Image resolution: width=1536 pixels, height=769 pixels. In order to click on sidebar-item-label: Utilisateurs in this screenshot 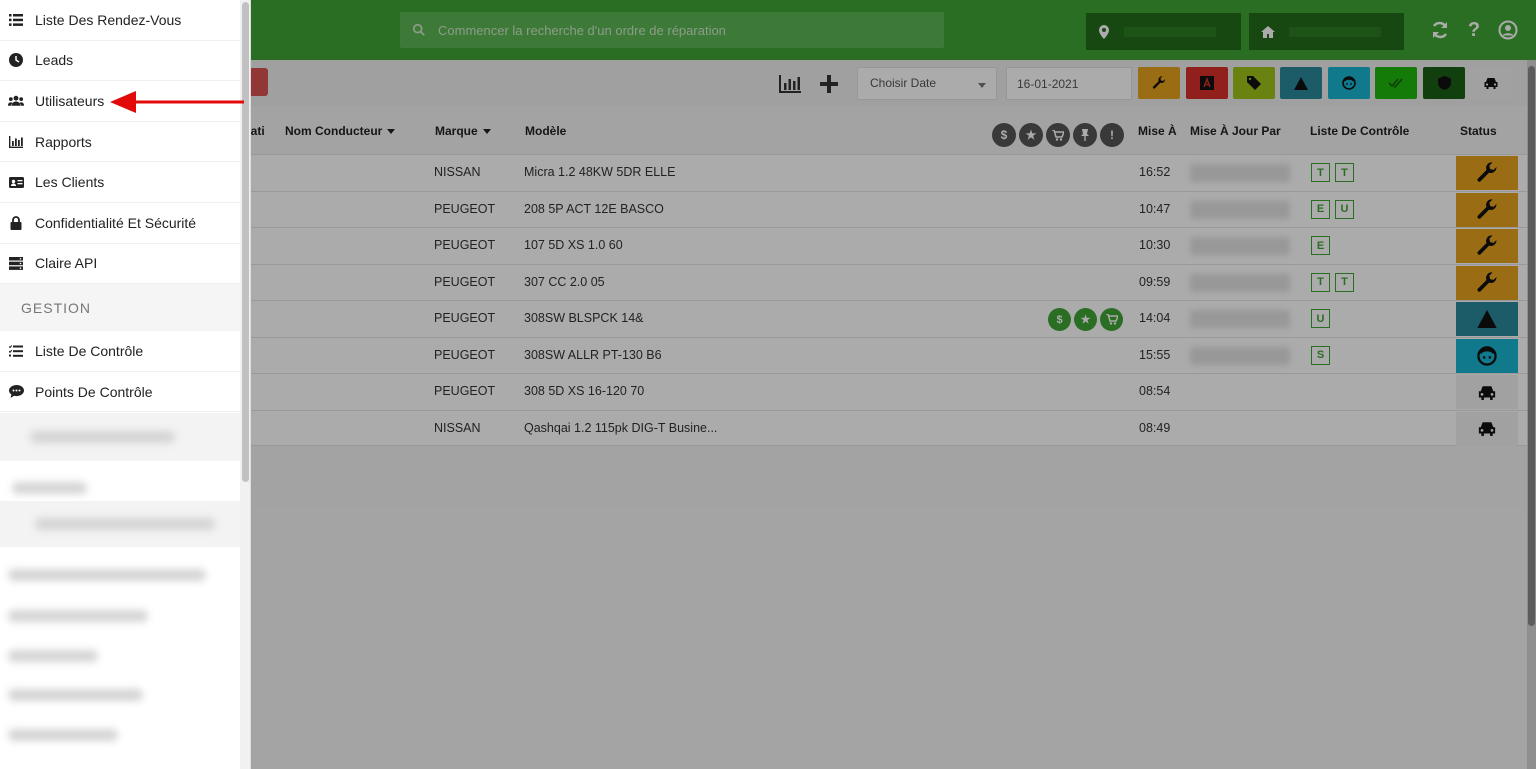, I will do `click(70, 100)`.